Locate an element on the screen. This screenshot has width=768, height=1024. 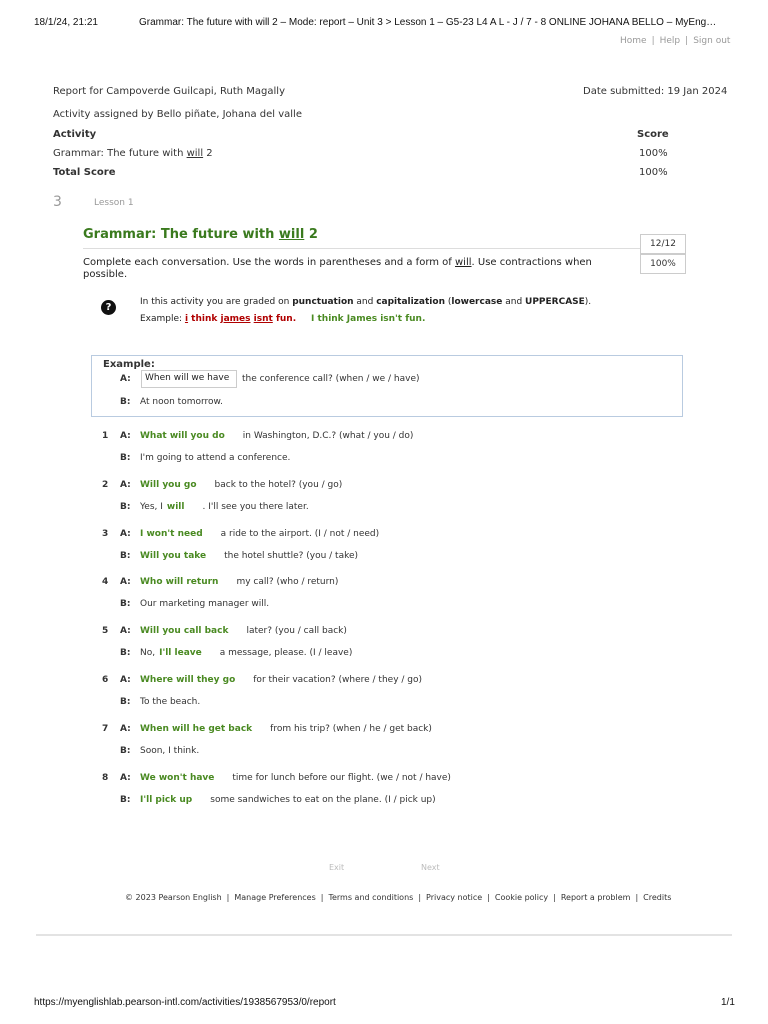
tip-text: and is located at coordinates (365, 302).